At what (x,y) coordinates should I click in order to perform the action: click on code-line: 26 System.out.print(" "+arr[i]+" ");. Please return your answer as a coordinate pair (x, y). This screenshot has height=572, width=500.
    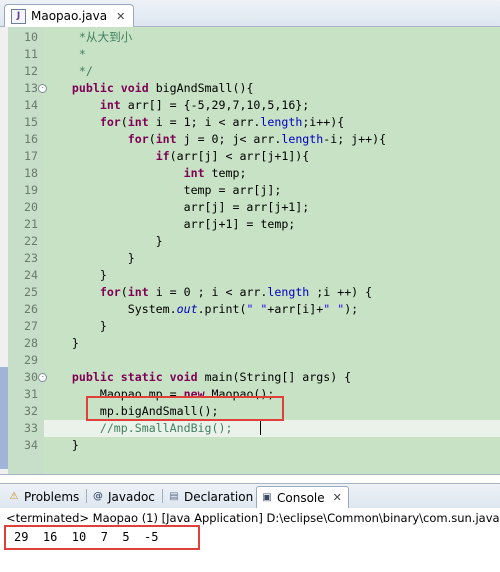
    Looking at the image, I should click on (250, 309).